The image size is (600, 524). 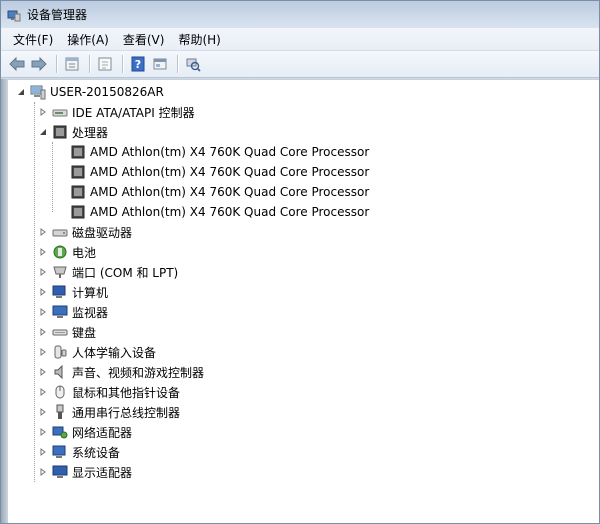 I want to click on tree-item-network: 网络适配器, so click(x=85, y=432).